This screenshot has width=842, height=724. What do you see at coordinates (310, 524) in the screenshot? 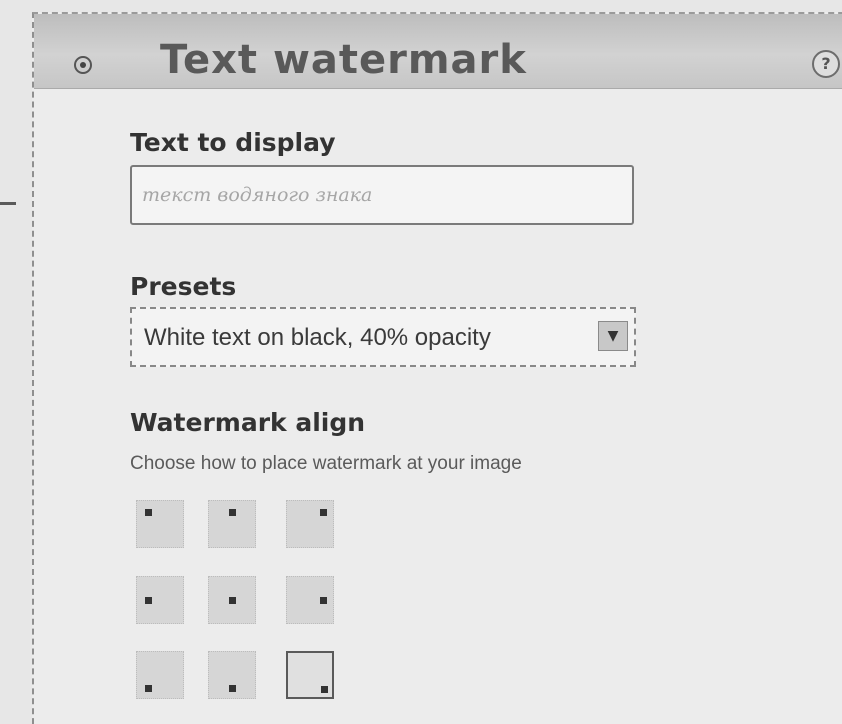
I see `align-option-top-right` at bounding box center [310, 524].